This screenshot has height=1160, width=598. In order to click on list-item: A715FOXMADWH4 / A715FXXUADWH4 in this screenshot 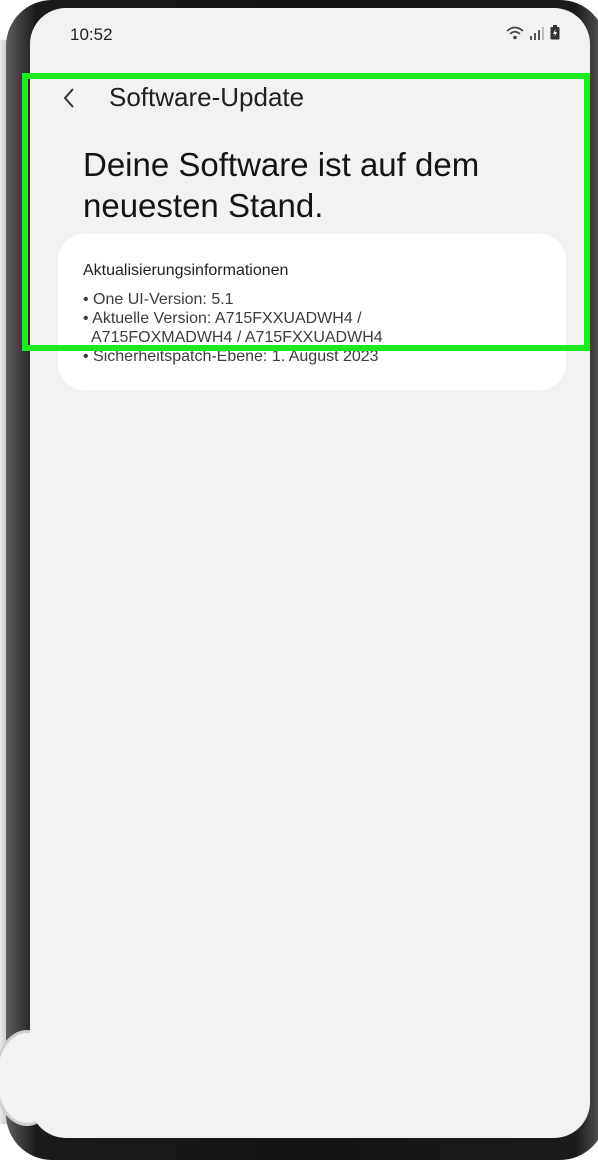, I will do `click(233, 337)`.